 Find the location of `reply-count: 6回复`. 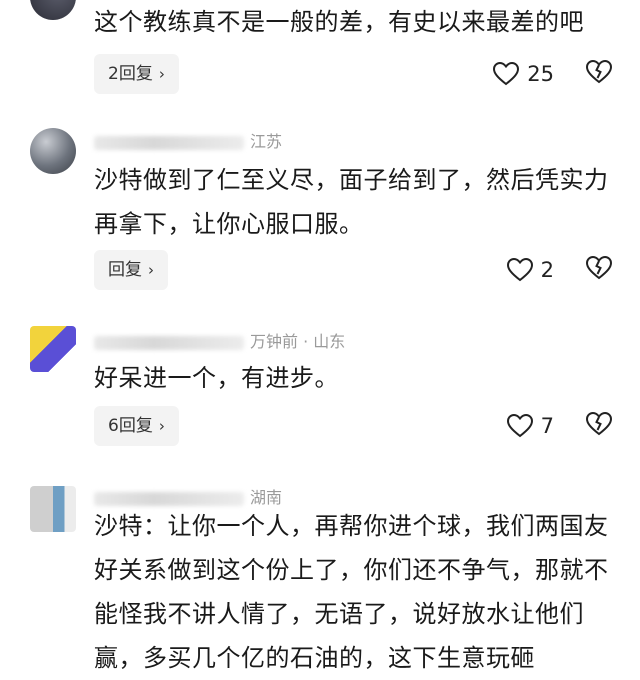

reply-count: 6回复 is located at coordinates (130, 426).